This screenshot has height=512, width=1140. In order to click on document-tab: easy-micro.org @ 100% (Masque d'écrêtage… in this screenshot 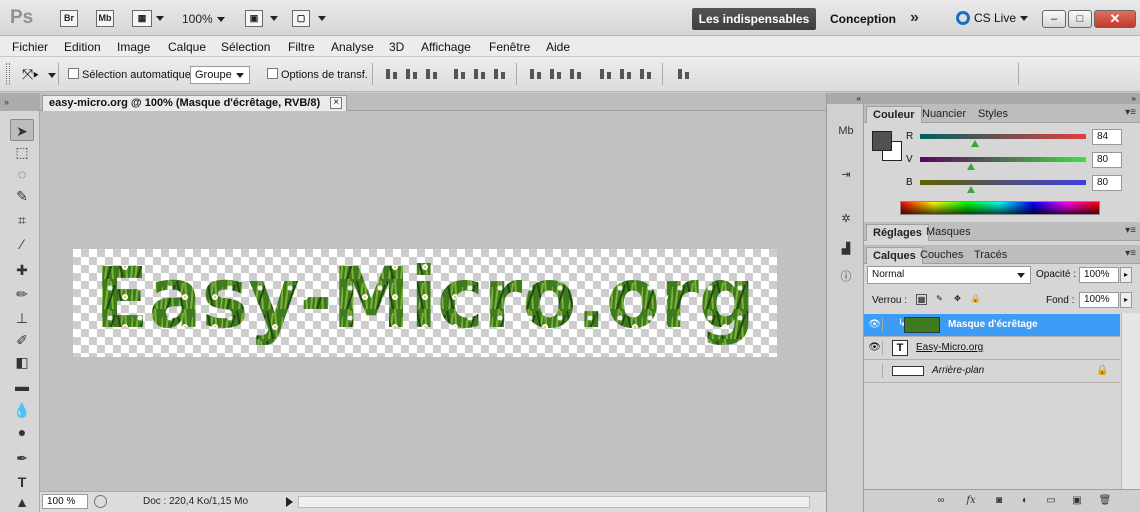, I will do `click(195, 103)`.